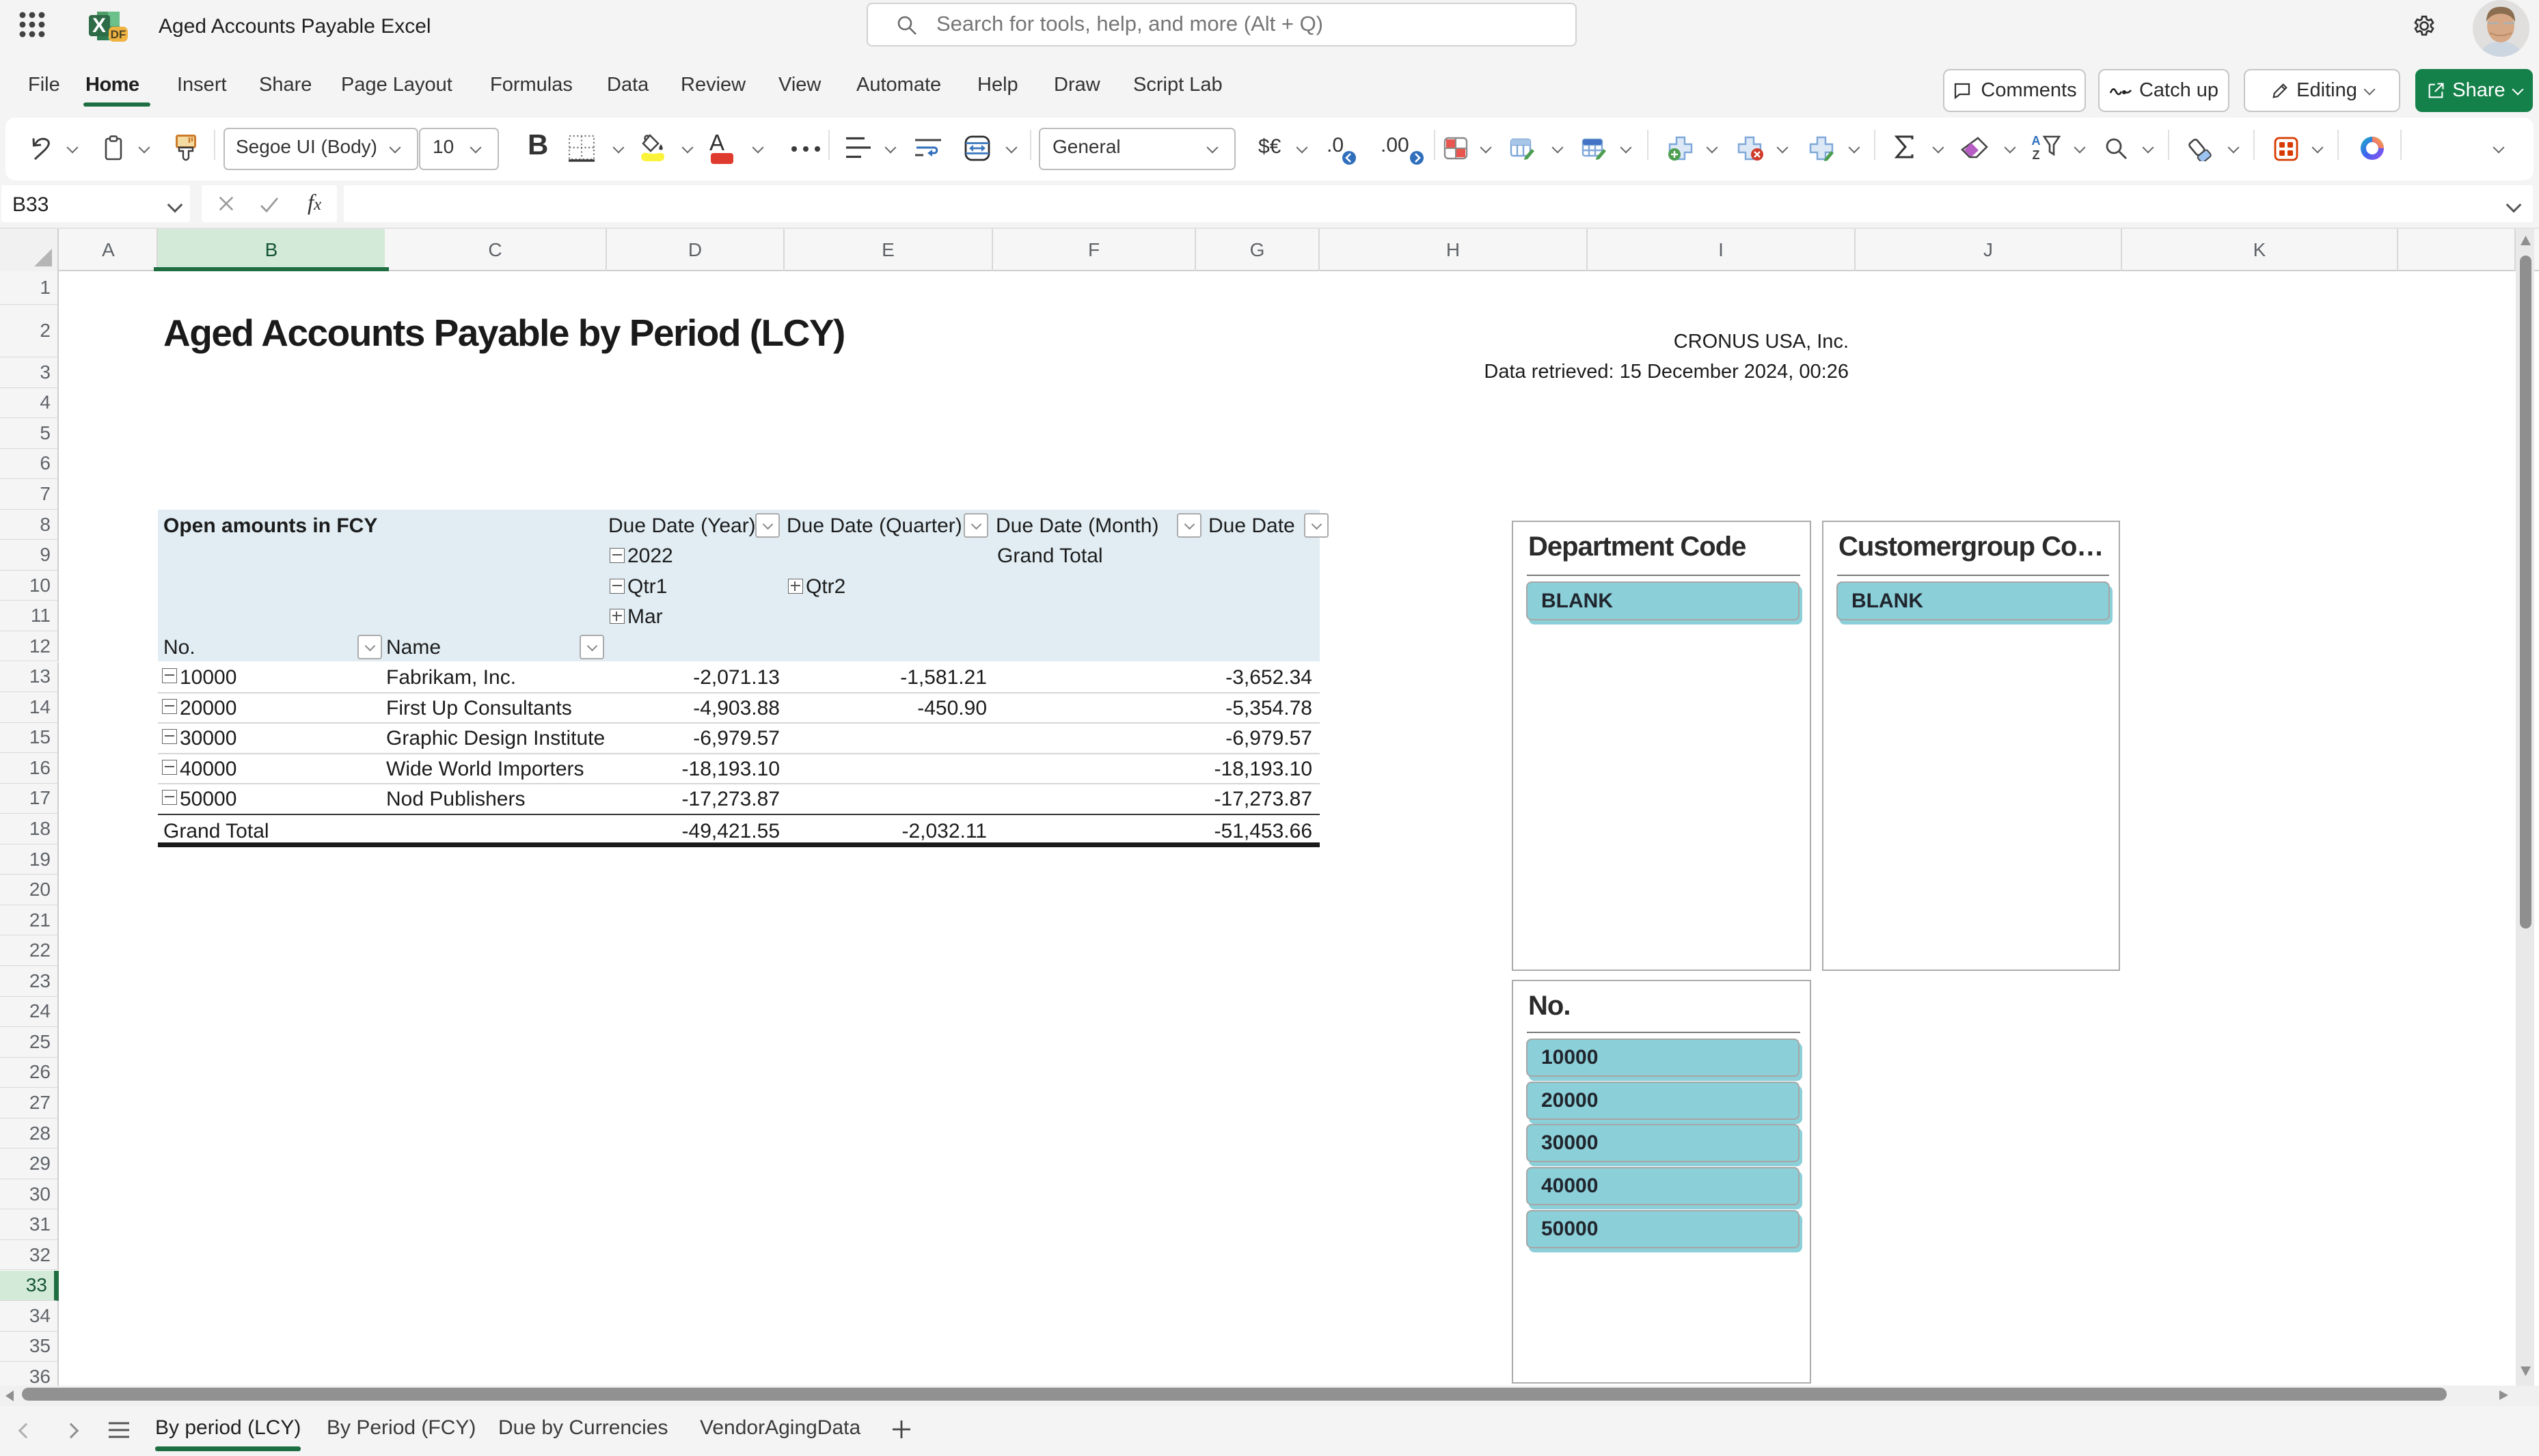 The width and height of the screenshot is (2539, 1456). Describe the element at coordinates (99, 25) in the screenshot. I see `svg-text: X` at that location.